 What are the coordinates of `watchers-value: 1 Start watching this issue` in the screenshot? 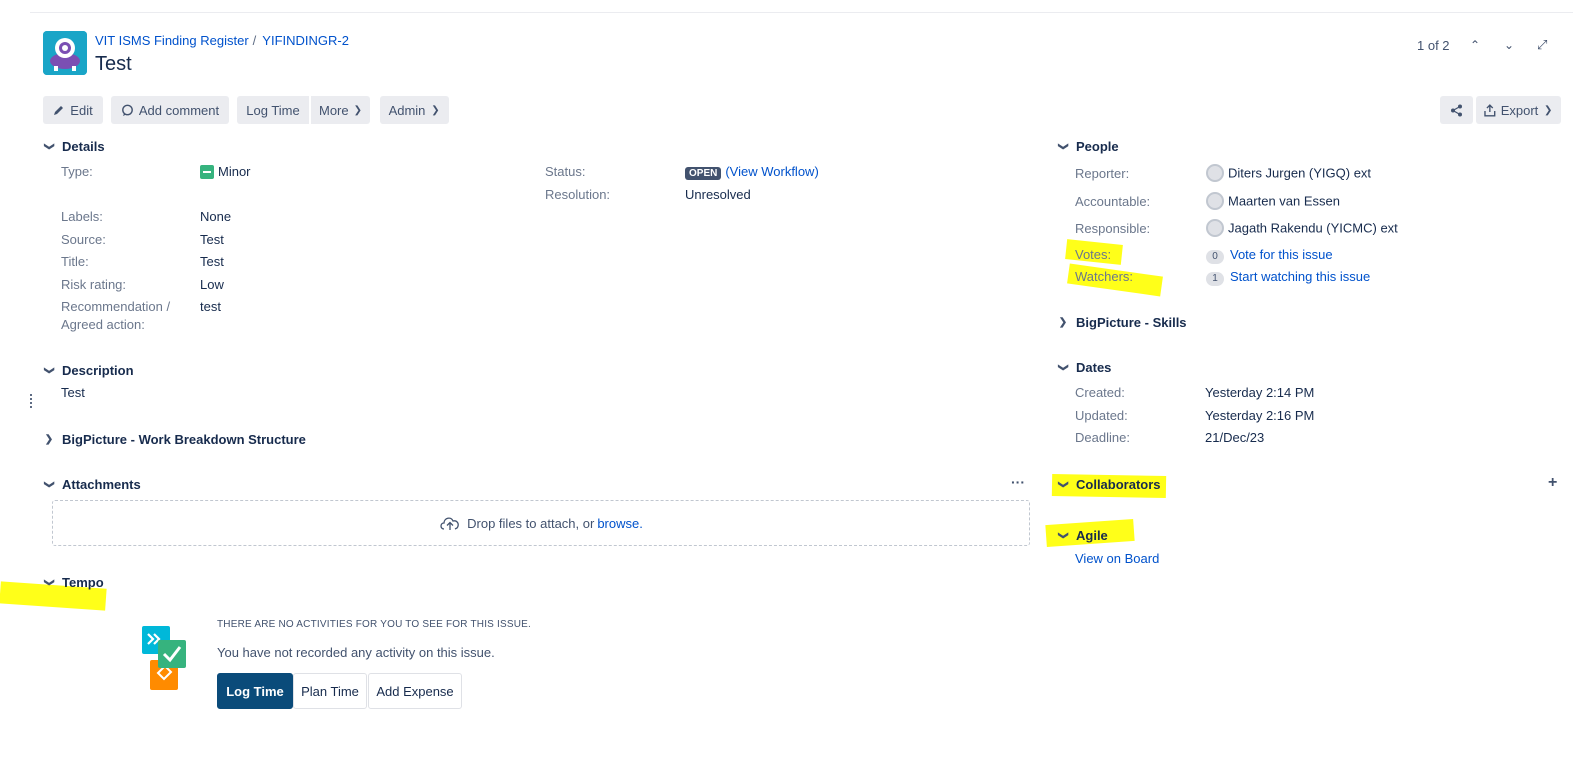 It's located at (1288, 277).